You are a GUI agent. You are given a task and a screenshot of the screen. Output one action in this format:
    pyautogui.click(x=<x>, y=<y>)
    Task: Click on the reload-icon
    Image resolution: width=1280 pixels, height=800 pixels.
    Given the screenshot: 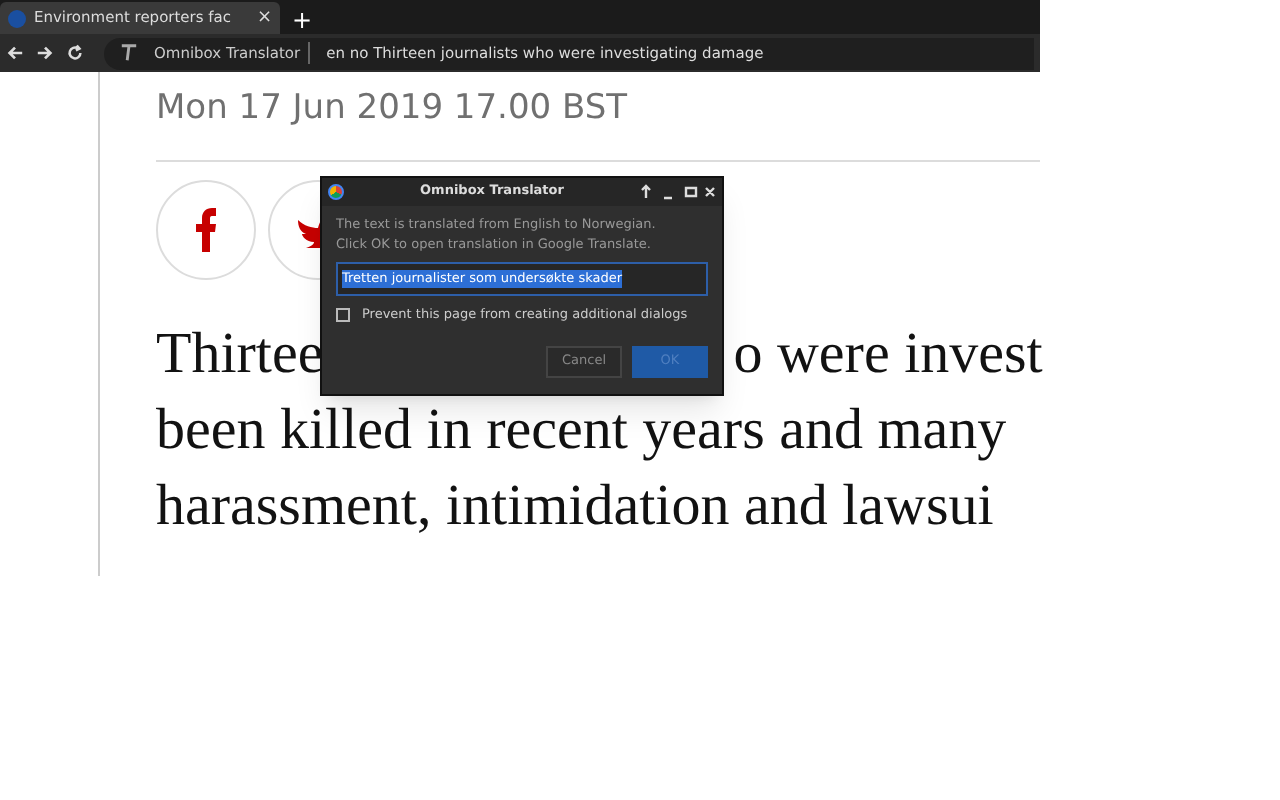 What is the action you would take?
    pyautogui.click(x=75, y=53)
    